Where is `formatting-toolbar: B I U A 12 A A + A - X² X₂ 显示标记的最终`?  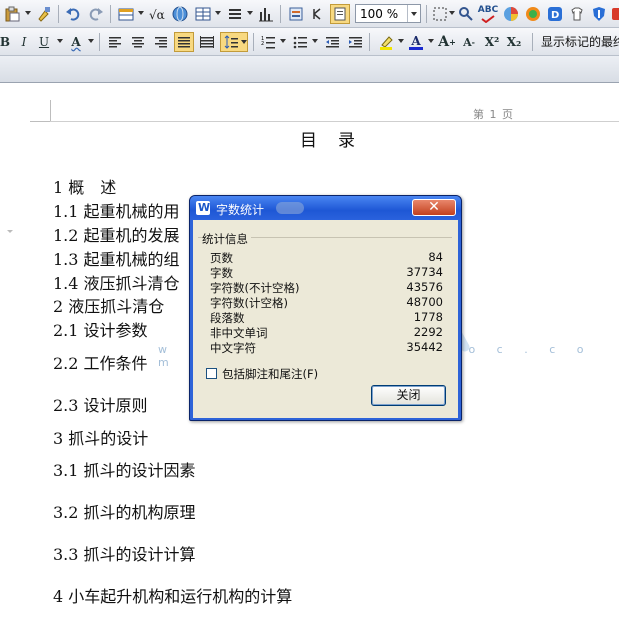
formatting-toolbar: B I U A 12 A A + A - X² X₂ 显示标记的最终 is located at coordinates (309, 42).